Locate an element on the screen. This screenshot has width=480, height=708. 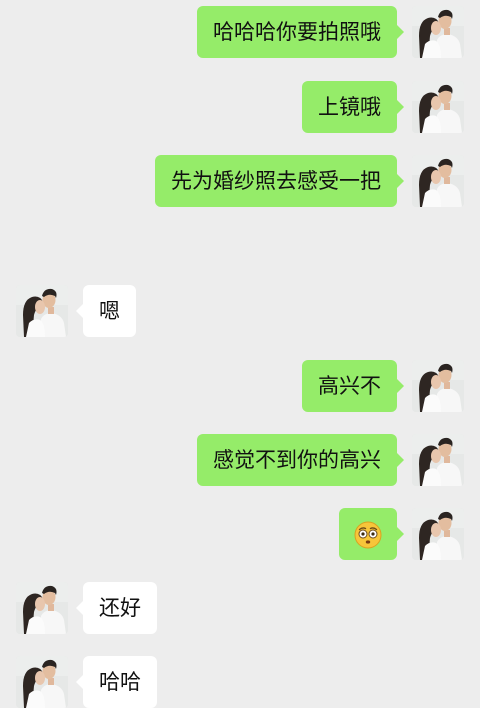
message-row-received: 哈哈 is located at coordinates (240, 682).